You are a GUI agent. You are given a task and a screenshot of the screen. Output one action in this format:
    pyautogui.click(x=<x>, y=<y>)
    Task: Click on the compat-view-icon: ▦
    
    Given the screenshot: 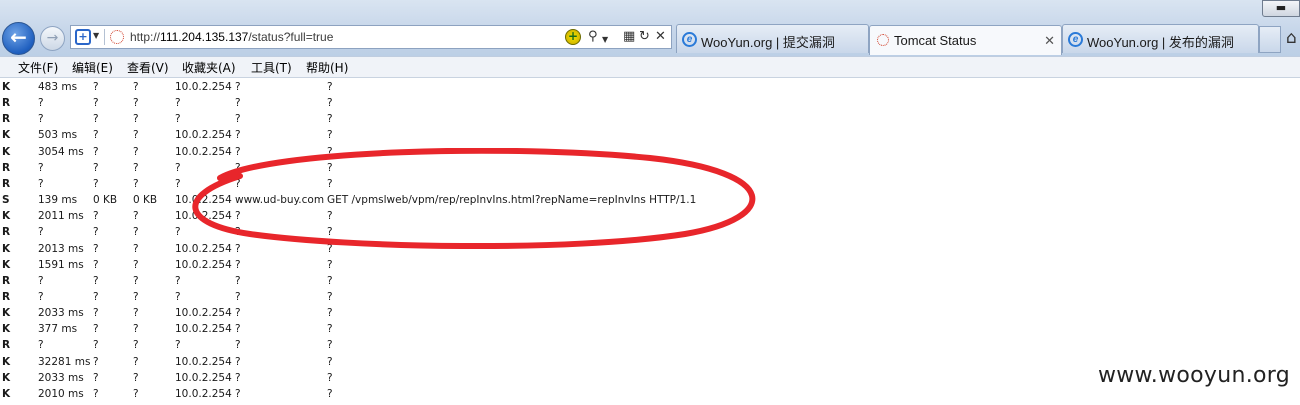 What is the action you would take?
    pyautogui.click(x=629, y=37)
    